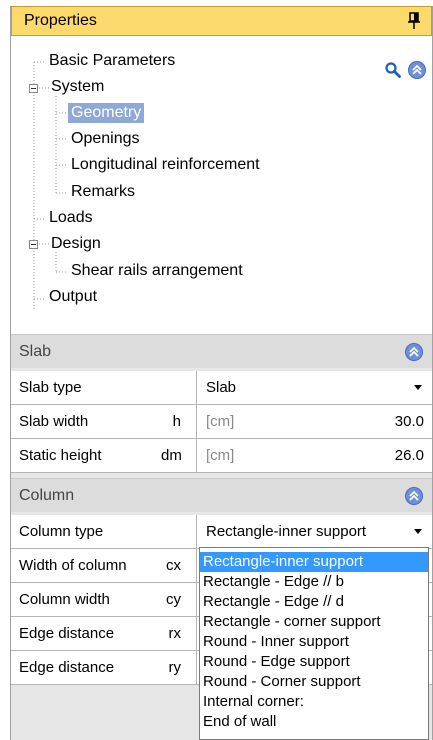 The width and height of the screenshot is (433, 740). I want to click on width-of-column-label: Width of column, so click(73, 565).